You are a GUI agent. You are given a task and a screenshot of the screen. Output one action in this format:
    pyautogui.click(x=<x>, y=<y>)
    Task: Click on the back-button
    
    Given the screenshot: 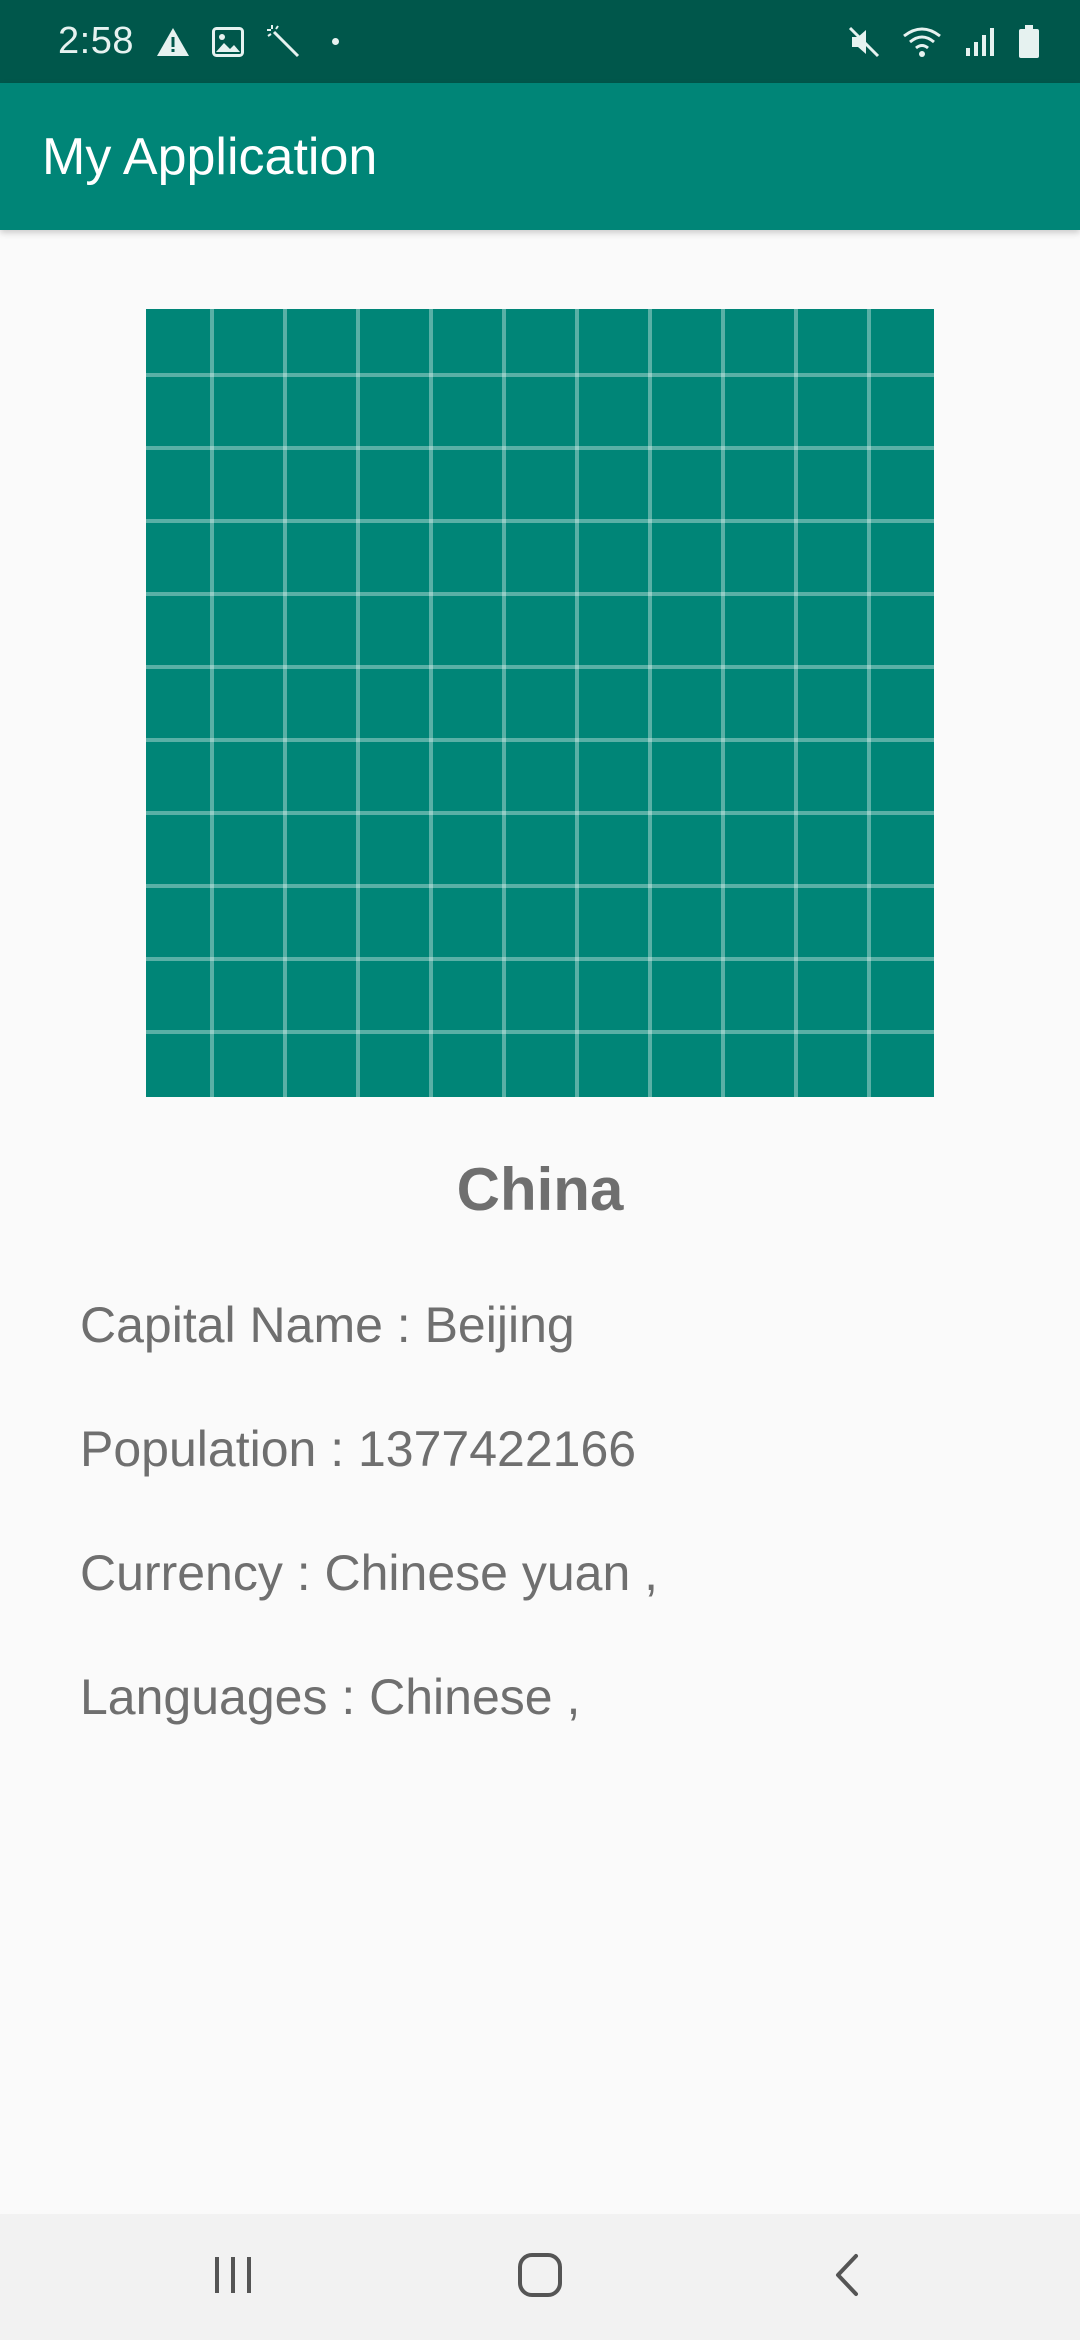 What is the action you would take?
    pyautogui.click(x=847, y=2277)
    